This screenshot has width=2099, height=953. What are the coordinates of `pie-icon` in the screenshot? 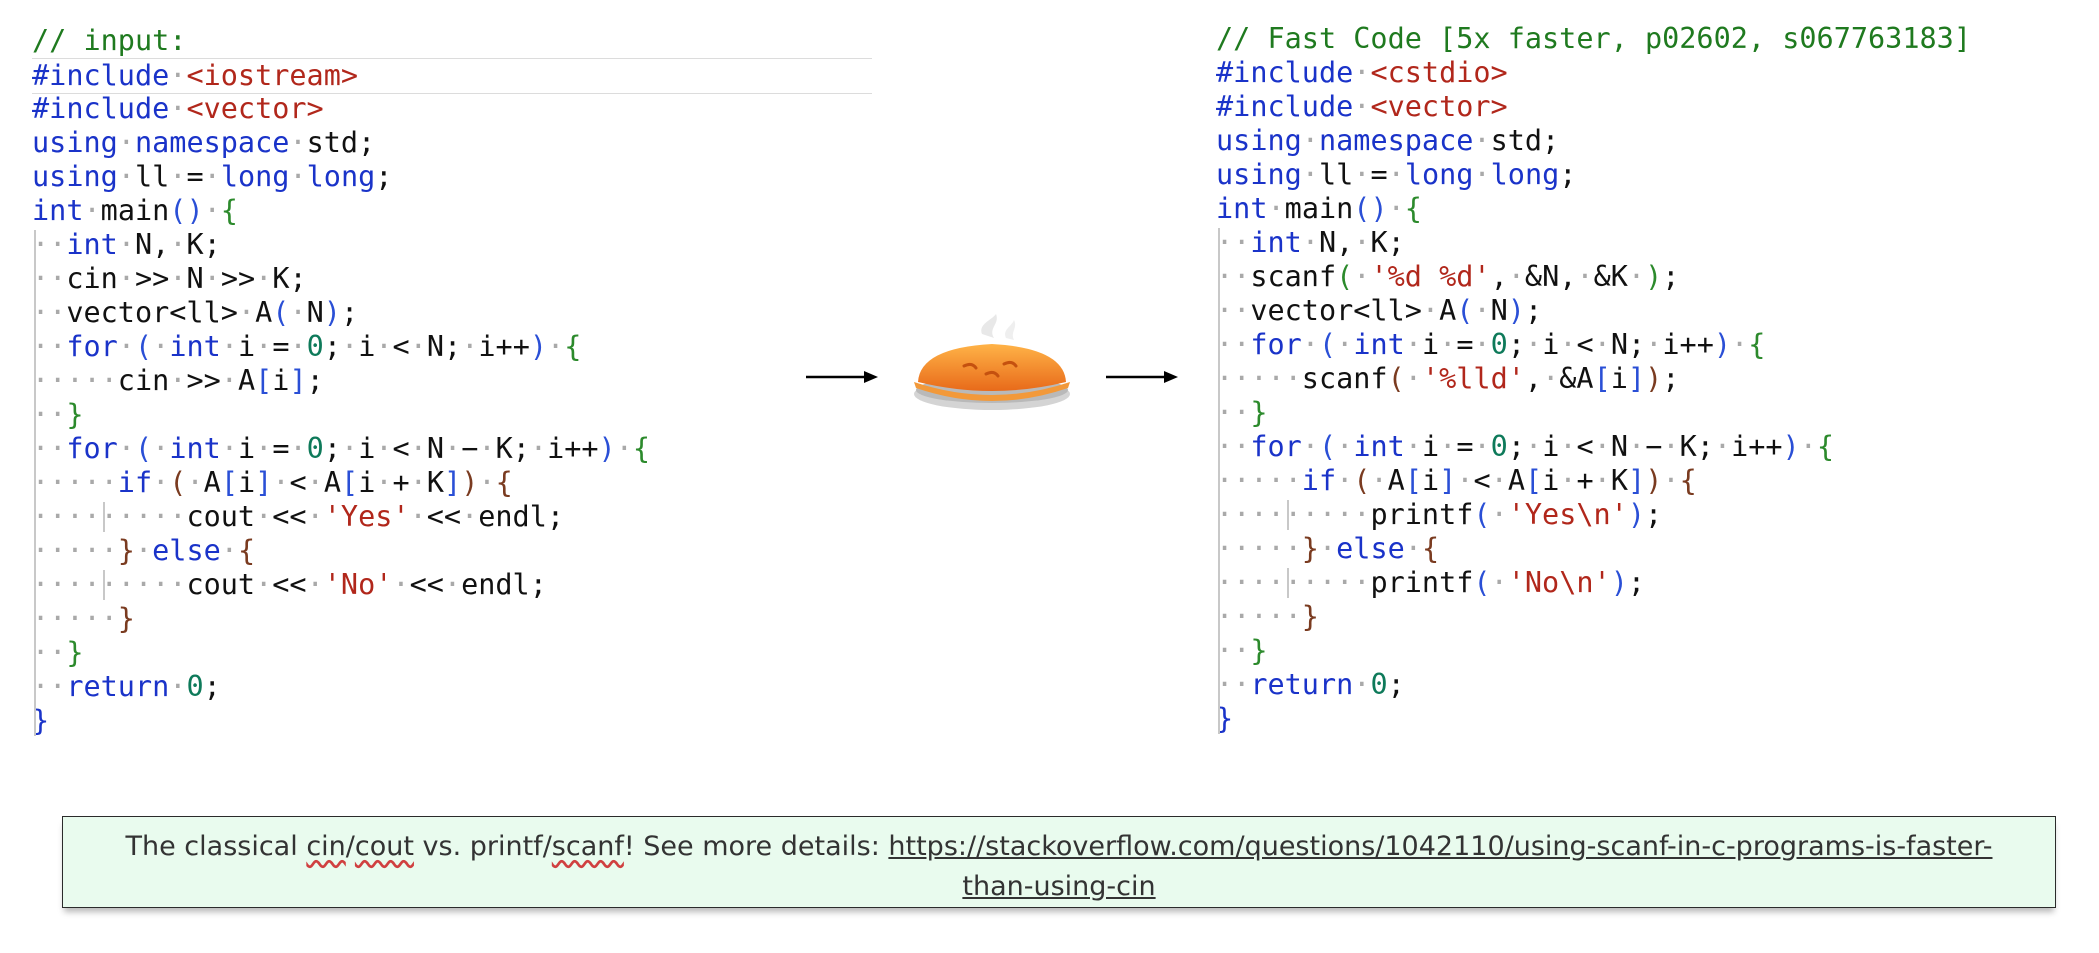 It's located at (992, 362).